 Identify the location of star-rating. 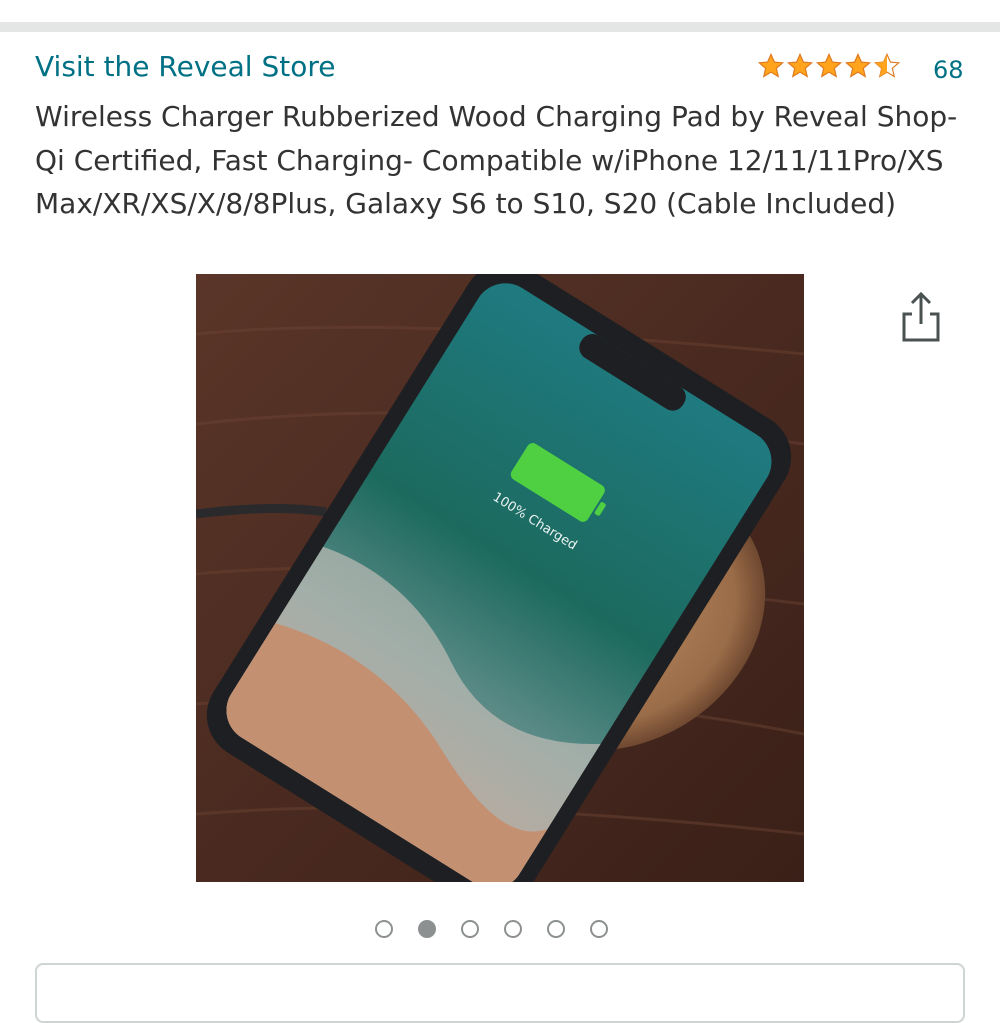
(829, 66).